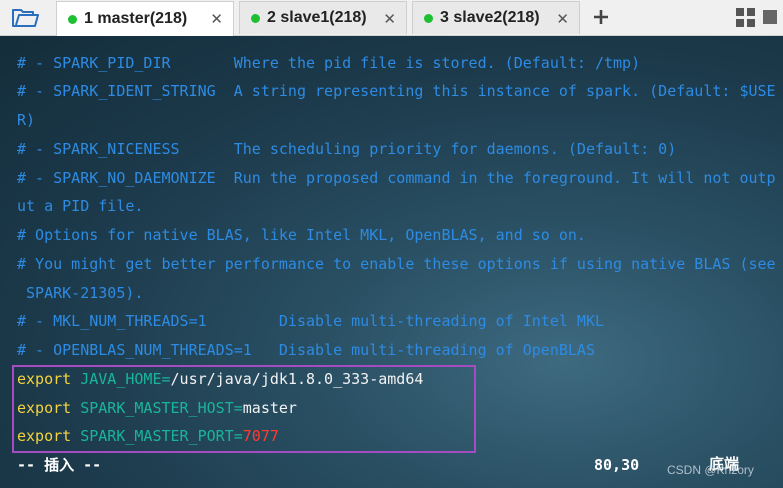 This screenshot has width=783, height=488. Describe the element at coordinates (157, 436) in the screenshot. I see `variable-name: SPARK_MASTER_PORT` at that location.